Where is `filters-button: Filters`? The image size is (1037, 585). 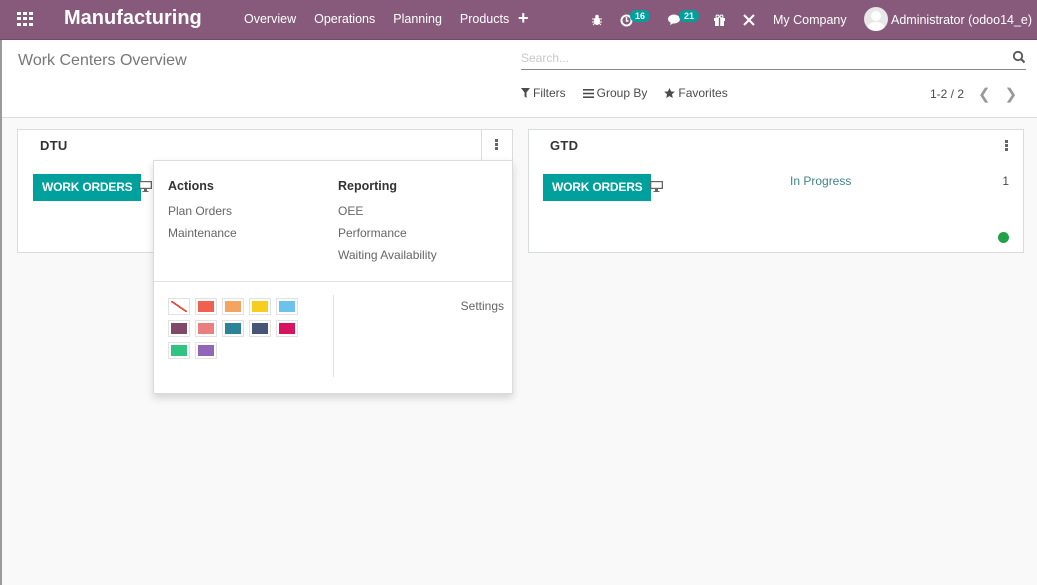 filters-button: Filters is located at coordinates (543, 93).